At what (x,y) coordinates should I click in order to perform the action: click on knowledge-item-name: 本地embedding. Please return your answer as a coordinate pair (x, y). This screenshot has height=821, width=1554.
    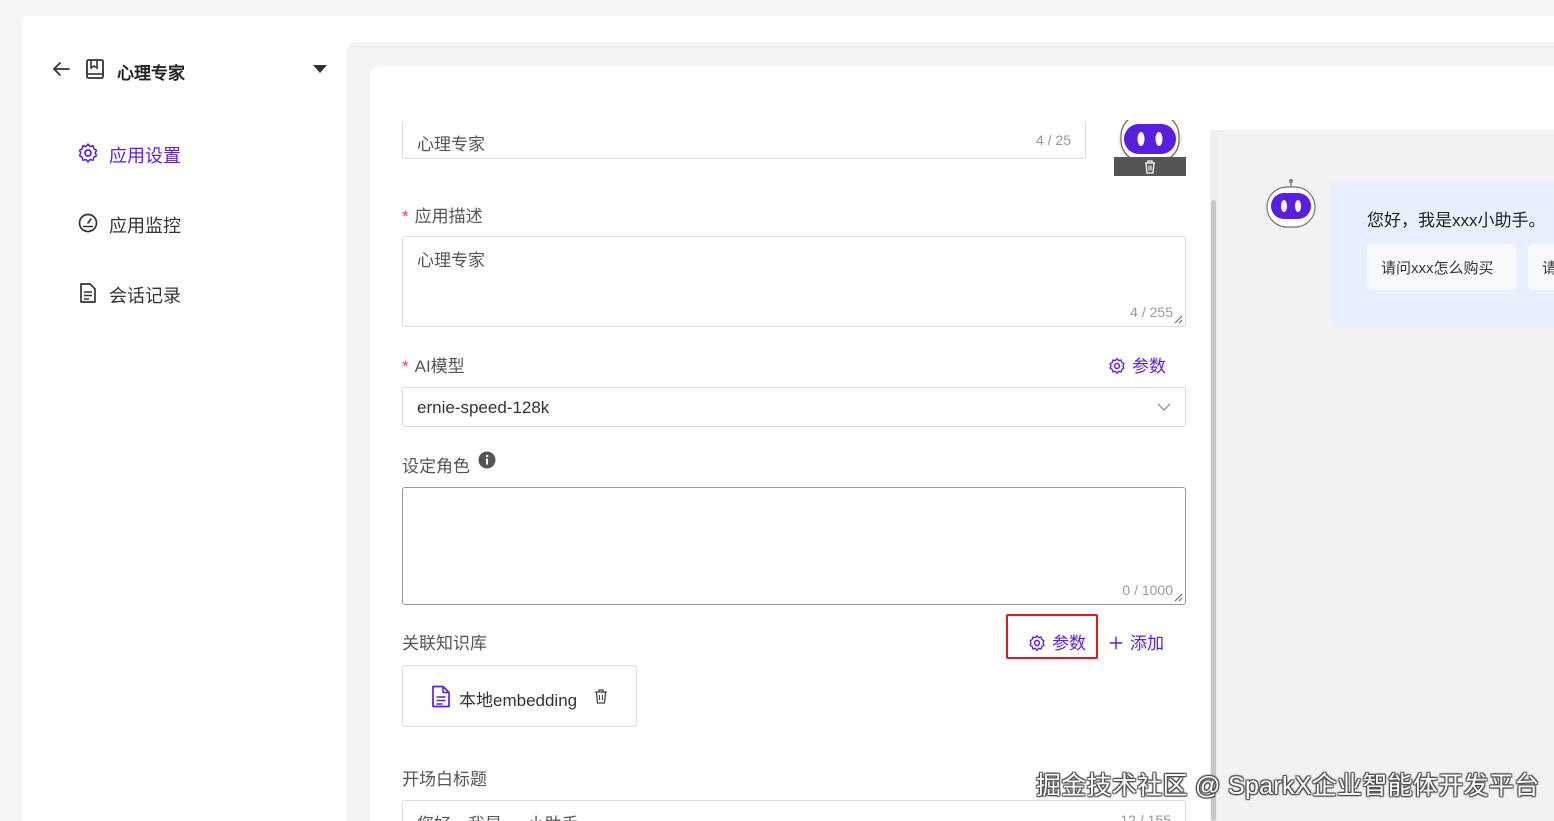
    Looking at the image, I should click on (518, 700).